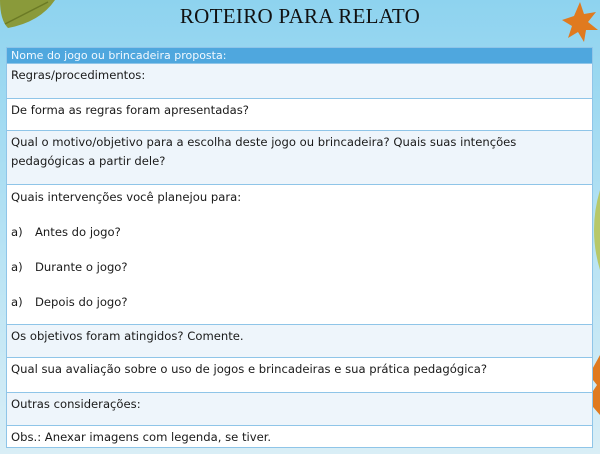 Image resolution: width=600 pixels, height=454 pixels. Describe the element at coordinates (81, 301) in the screenshot. I see `sub-item-text: Depois do jogo?` at that location.